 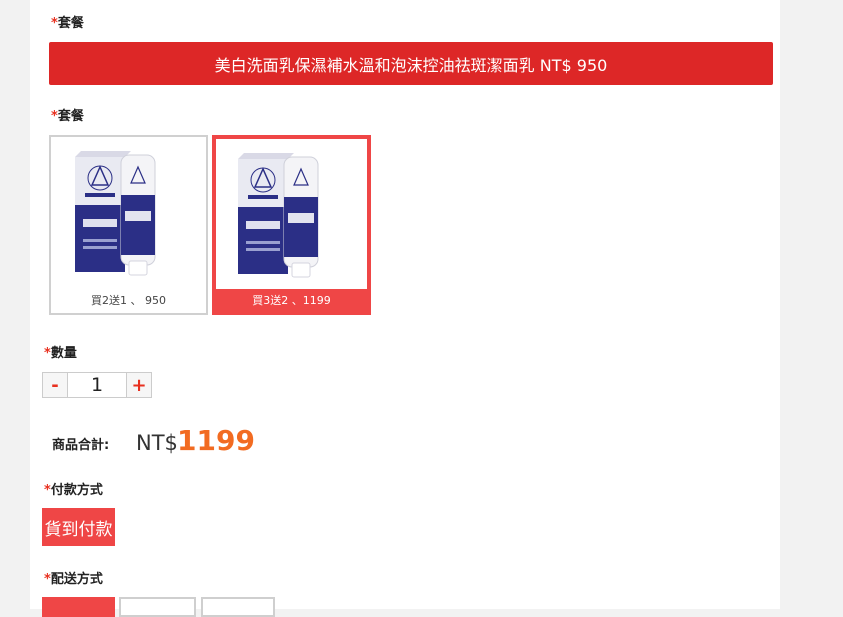 I want to click on package-option-buy2get1: 買2送1 、 950, so click(x=128, y=225).